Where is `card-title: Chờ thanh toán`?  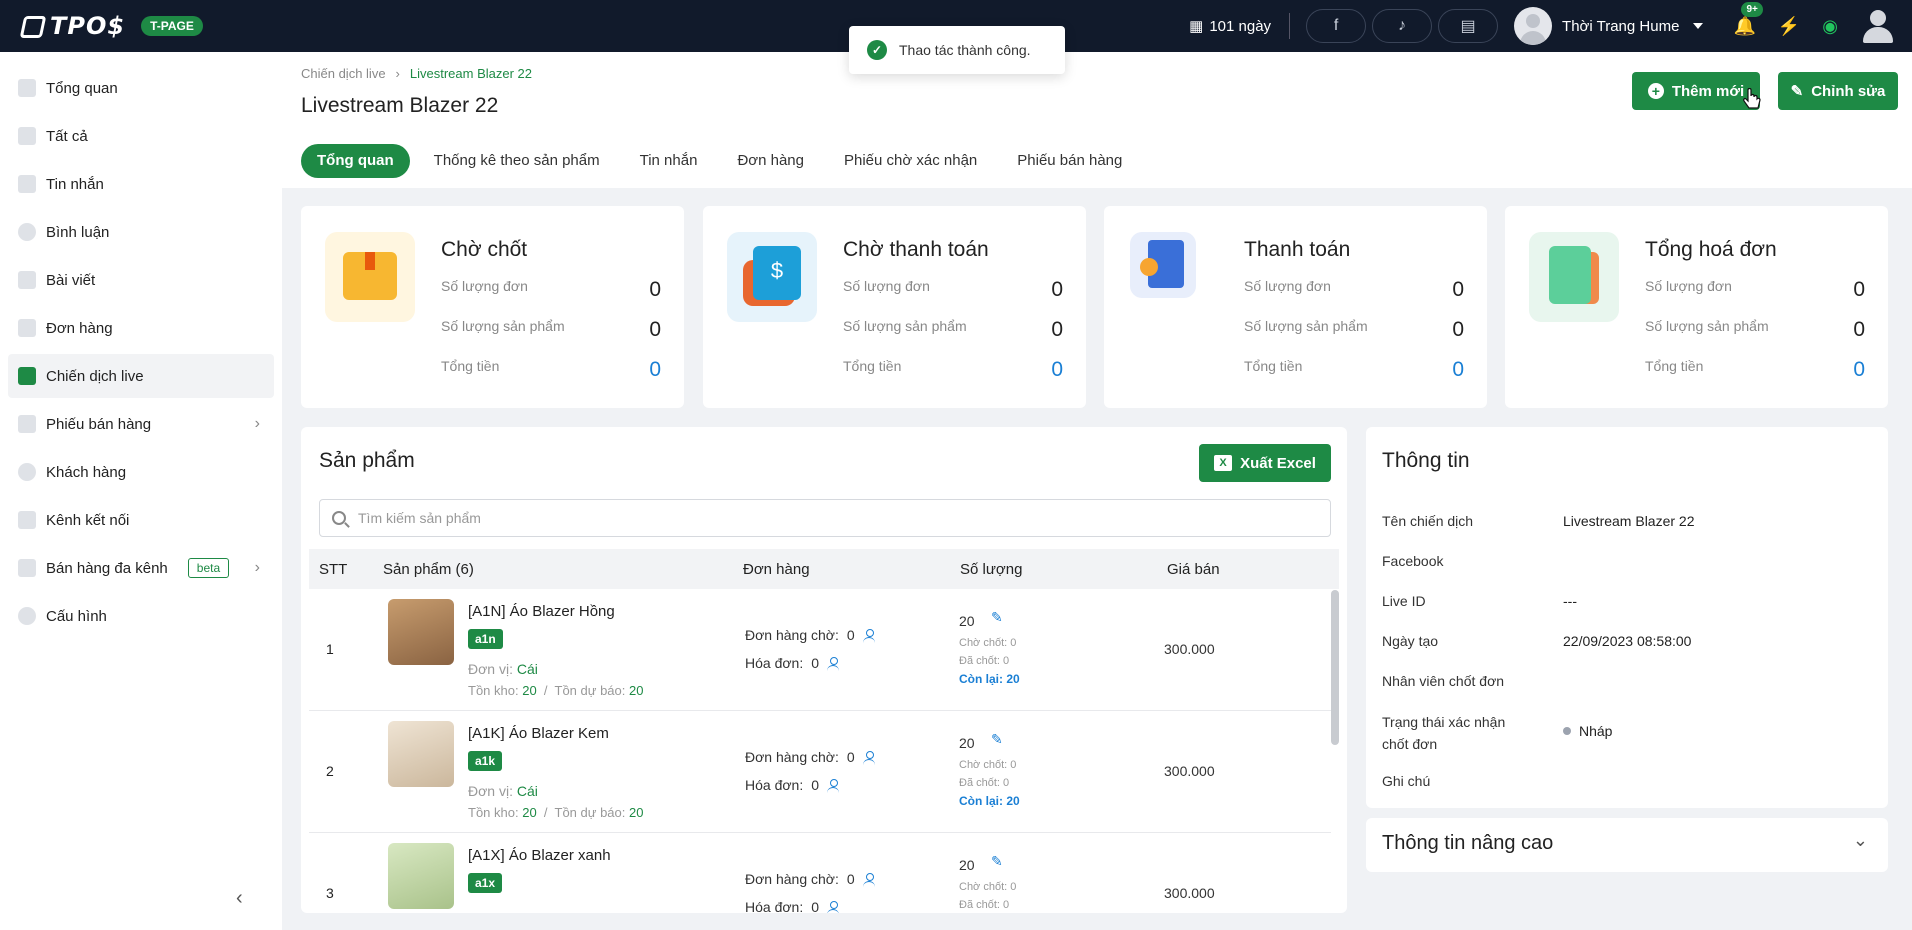 card-title: Chờ thanh toán is located at coordinates (916, 249).